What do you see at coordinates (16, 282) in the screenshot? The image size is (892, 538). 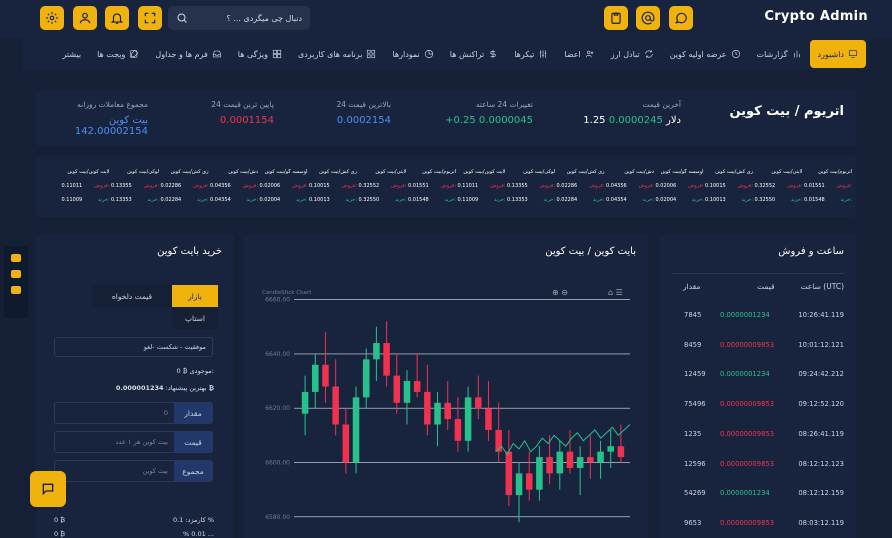 I see `side-toolbar` at bounding box center [16, 282].